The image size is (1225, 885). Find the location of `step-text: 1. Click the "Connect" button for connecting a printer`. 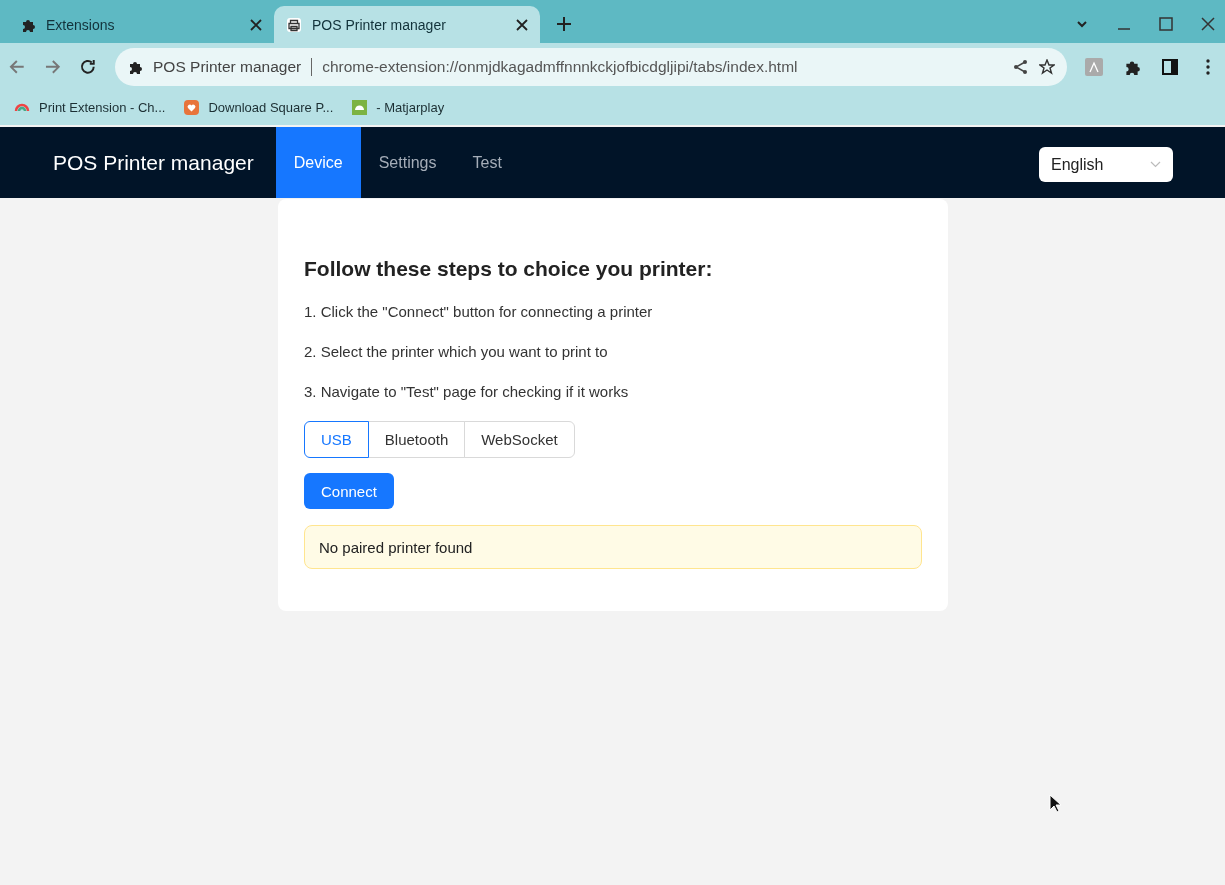

step-text: 1. Click the "Connect" button for connecting a printer is located at coordinates (479, 311).